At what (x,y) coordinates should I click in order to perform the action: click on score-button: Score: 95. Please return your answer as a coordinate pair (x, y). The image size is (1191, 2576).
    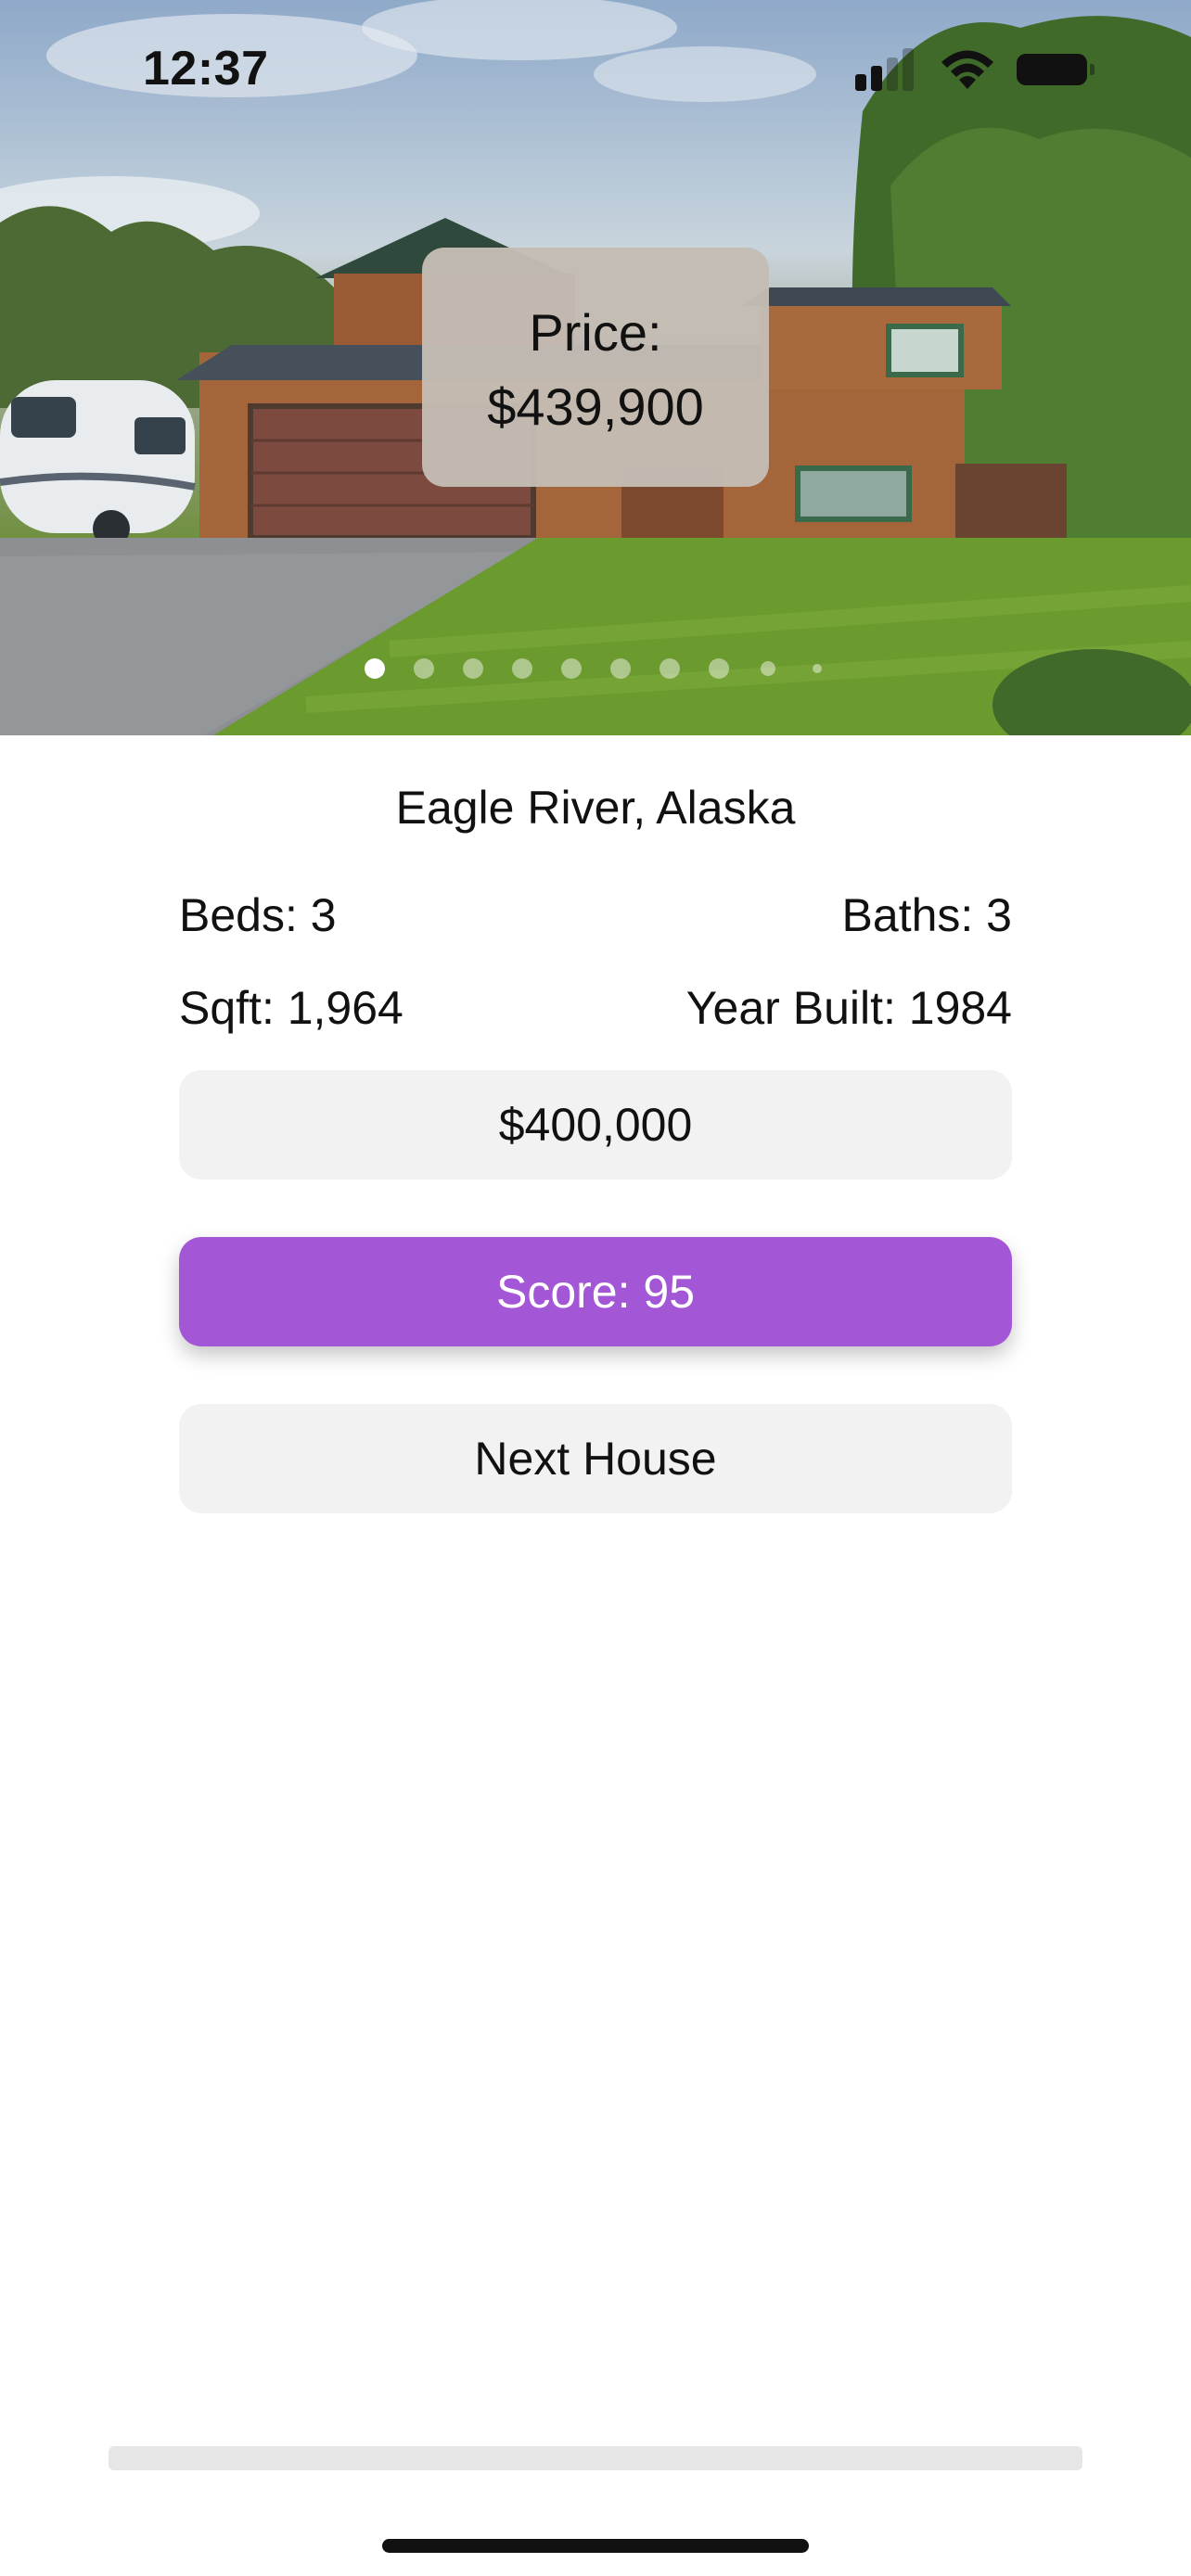
    Looking at the image, I should click on (595, 1291).